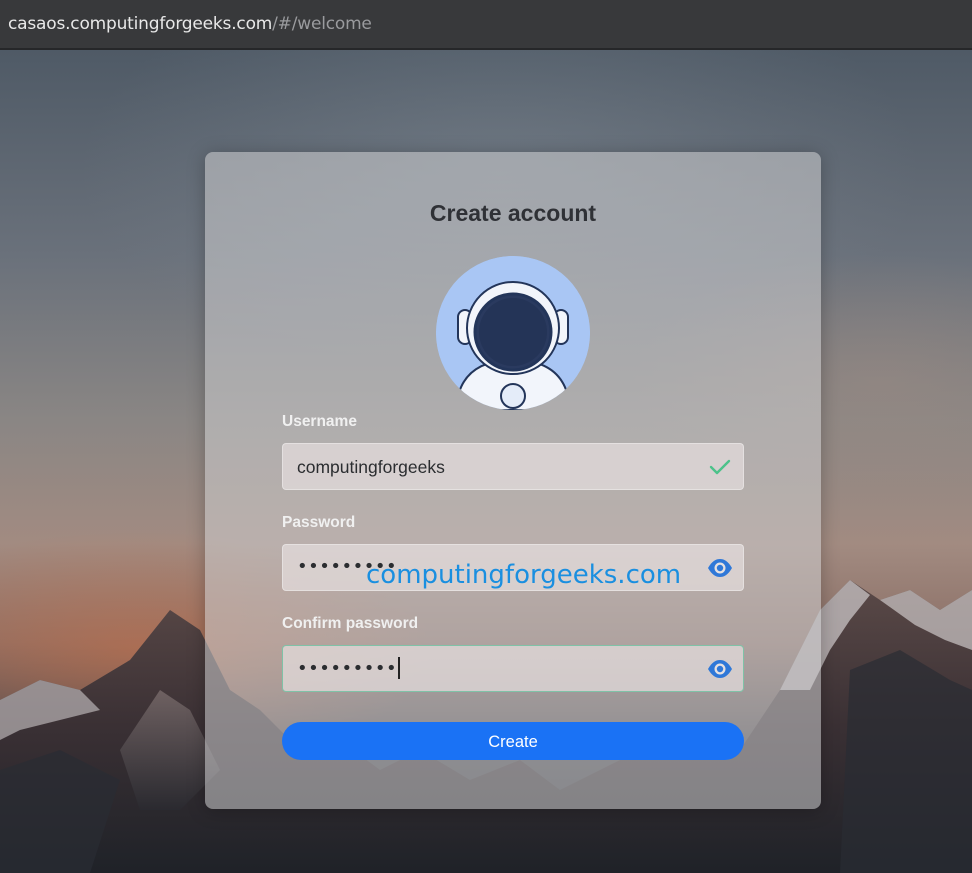 This screenshot has width=972, height=873. I want to click on check-icon, so click(720, 467).